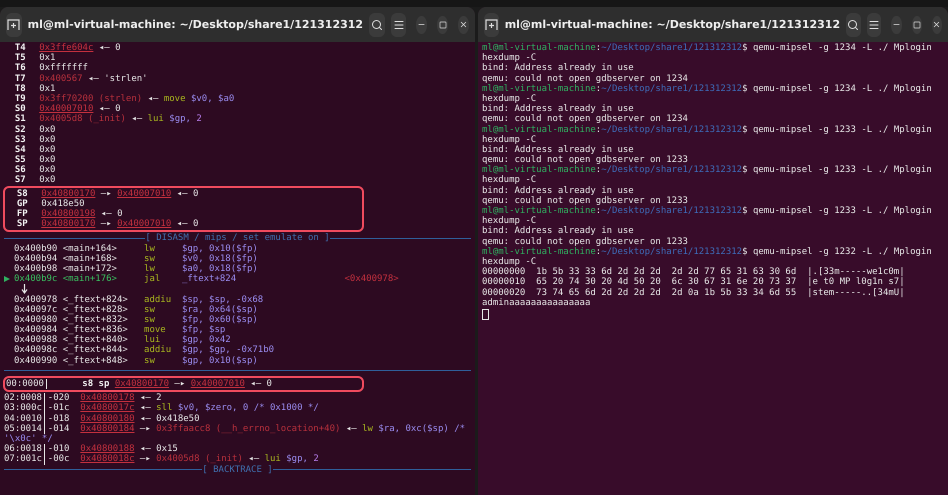 The height and width of the screenshot is (495, 948). I want to click on mnemonic: lui, so click(152, 340).